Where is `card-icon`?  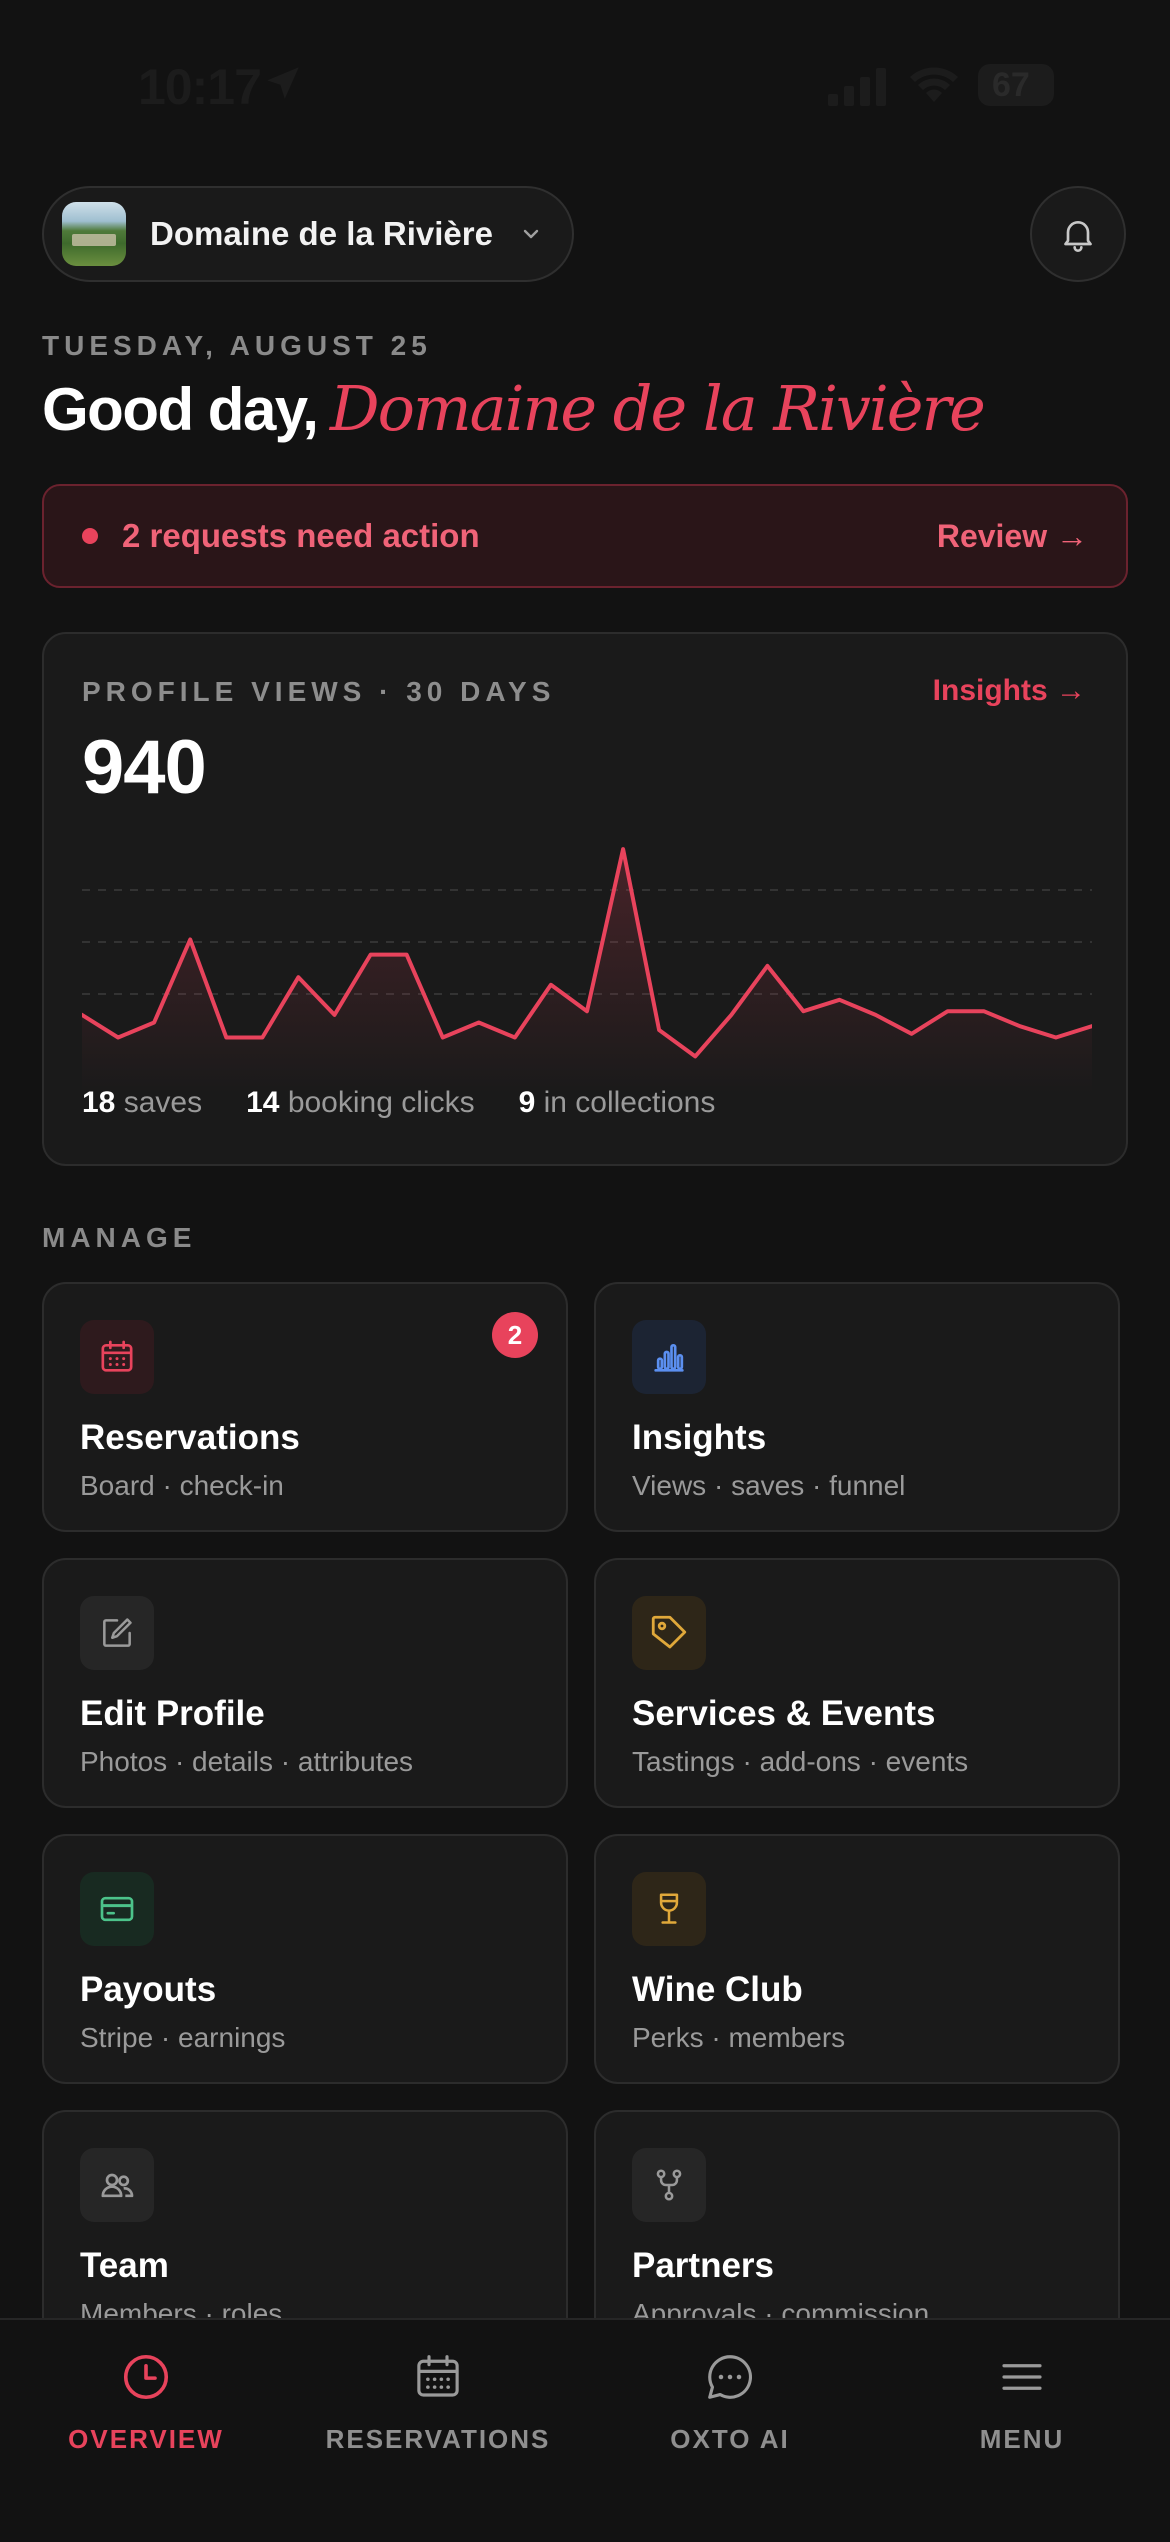
card-icon is located at coordinates (117, 1909).